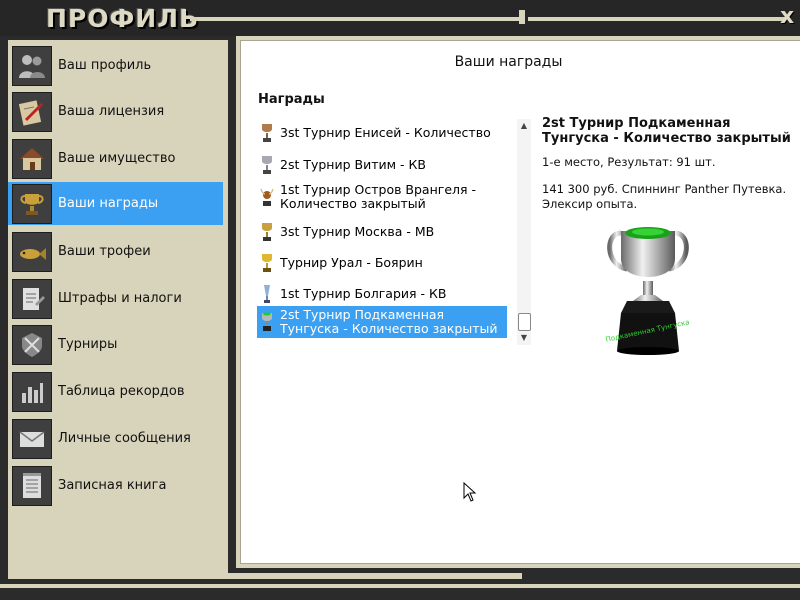  Describe the element at coordinates (353, 164) in the screenshot. I see `award-label: 2st Турнир Витим - КВ` at that location.